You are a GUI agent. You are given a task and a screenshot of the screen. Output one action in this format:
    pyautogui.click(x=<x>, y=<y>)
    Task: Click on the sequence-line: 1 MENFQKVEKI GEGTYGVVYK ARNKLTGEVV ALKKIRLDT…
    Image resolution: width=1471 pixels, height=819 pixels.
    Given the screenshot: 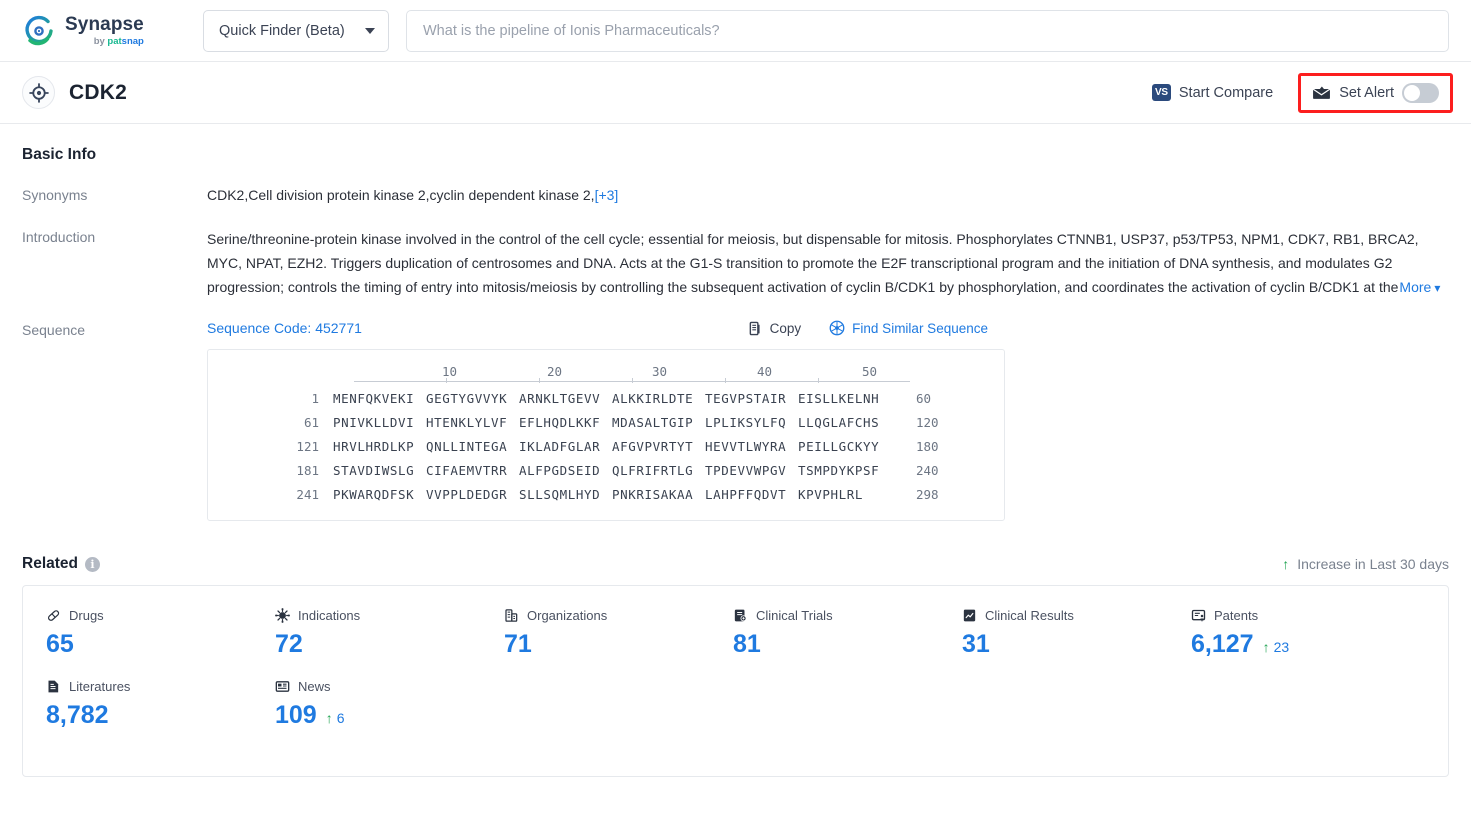 What is the action you would take?
    pyautogui.click(x=606, y=398)
    